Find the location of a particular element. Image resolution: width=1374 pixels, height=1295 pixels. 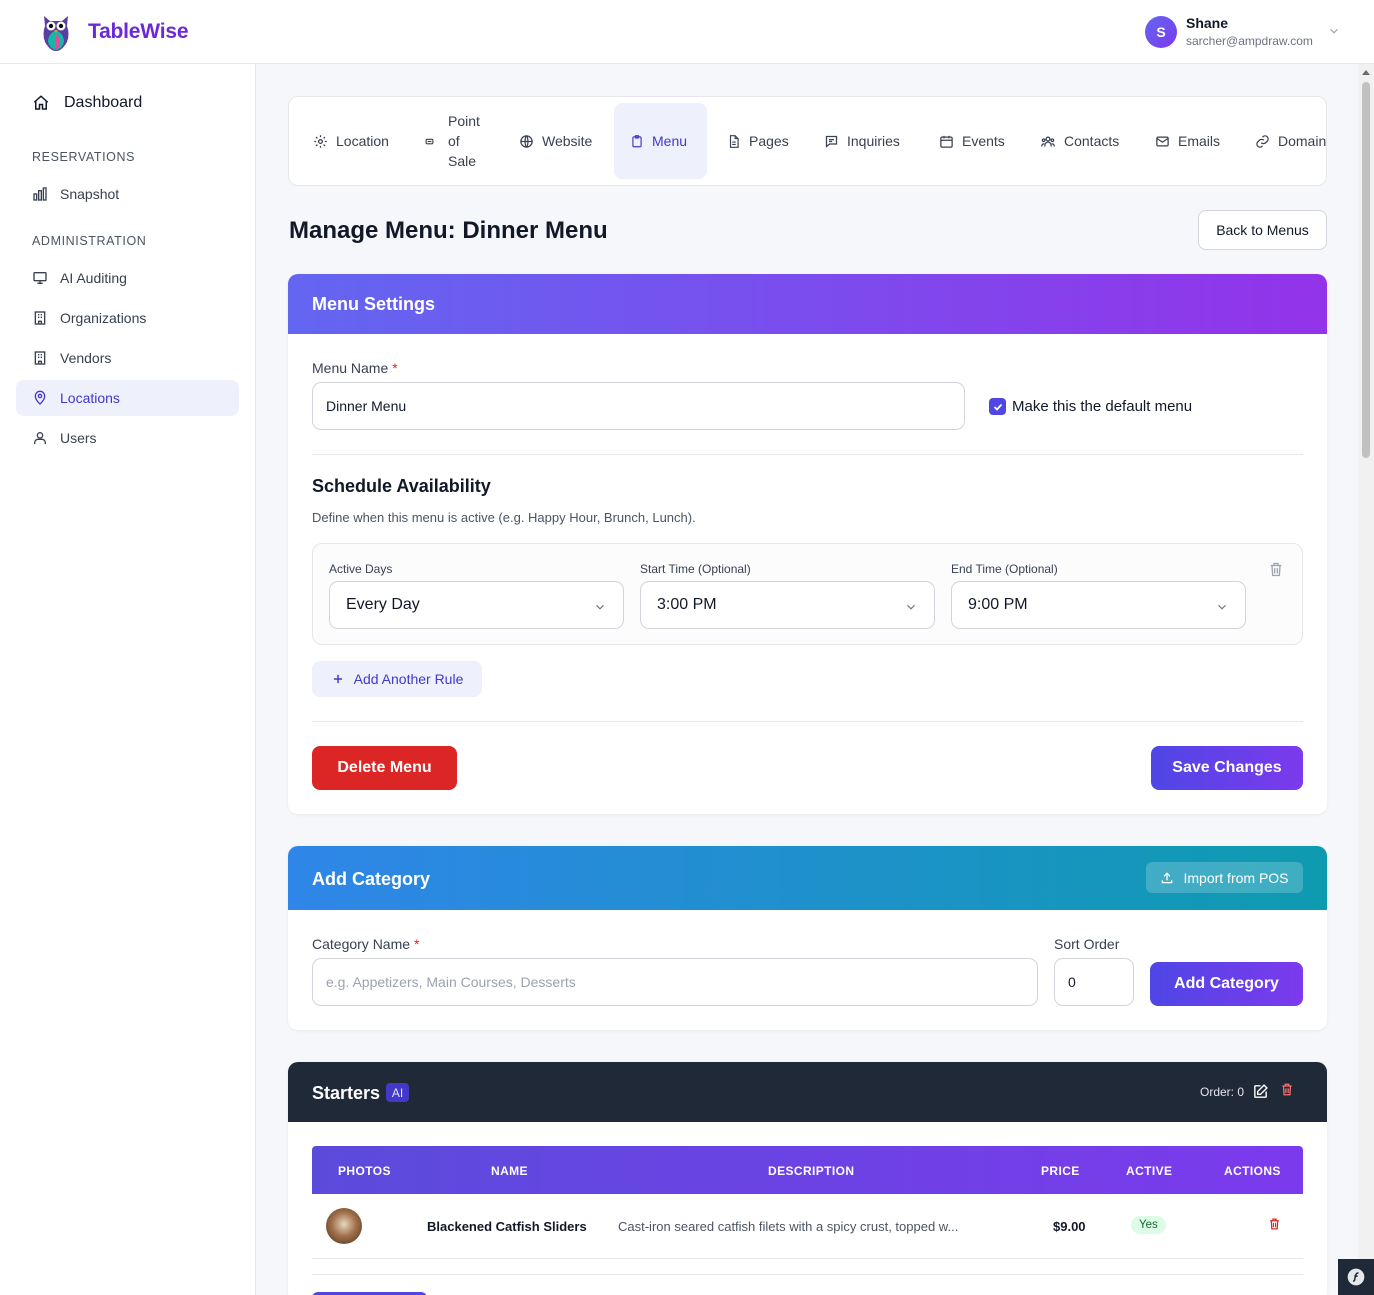

sidebar-item-locations: Locations is located at coordinates (127, 398).